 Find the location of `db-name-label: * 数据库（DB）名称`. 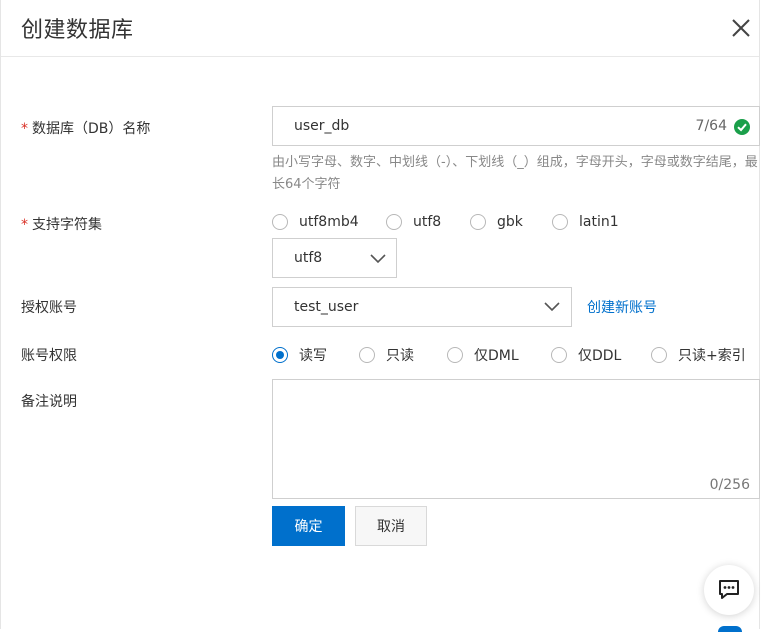

db-name-label: * 数据库（DB）名称 is located at coordinates (85, 128).